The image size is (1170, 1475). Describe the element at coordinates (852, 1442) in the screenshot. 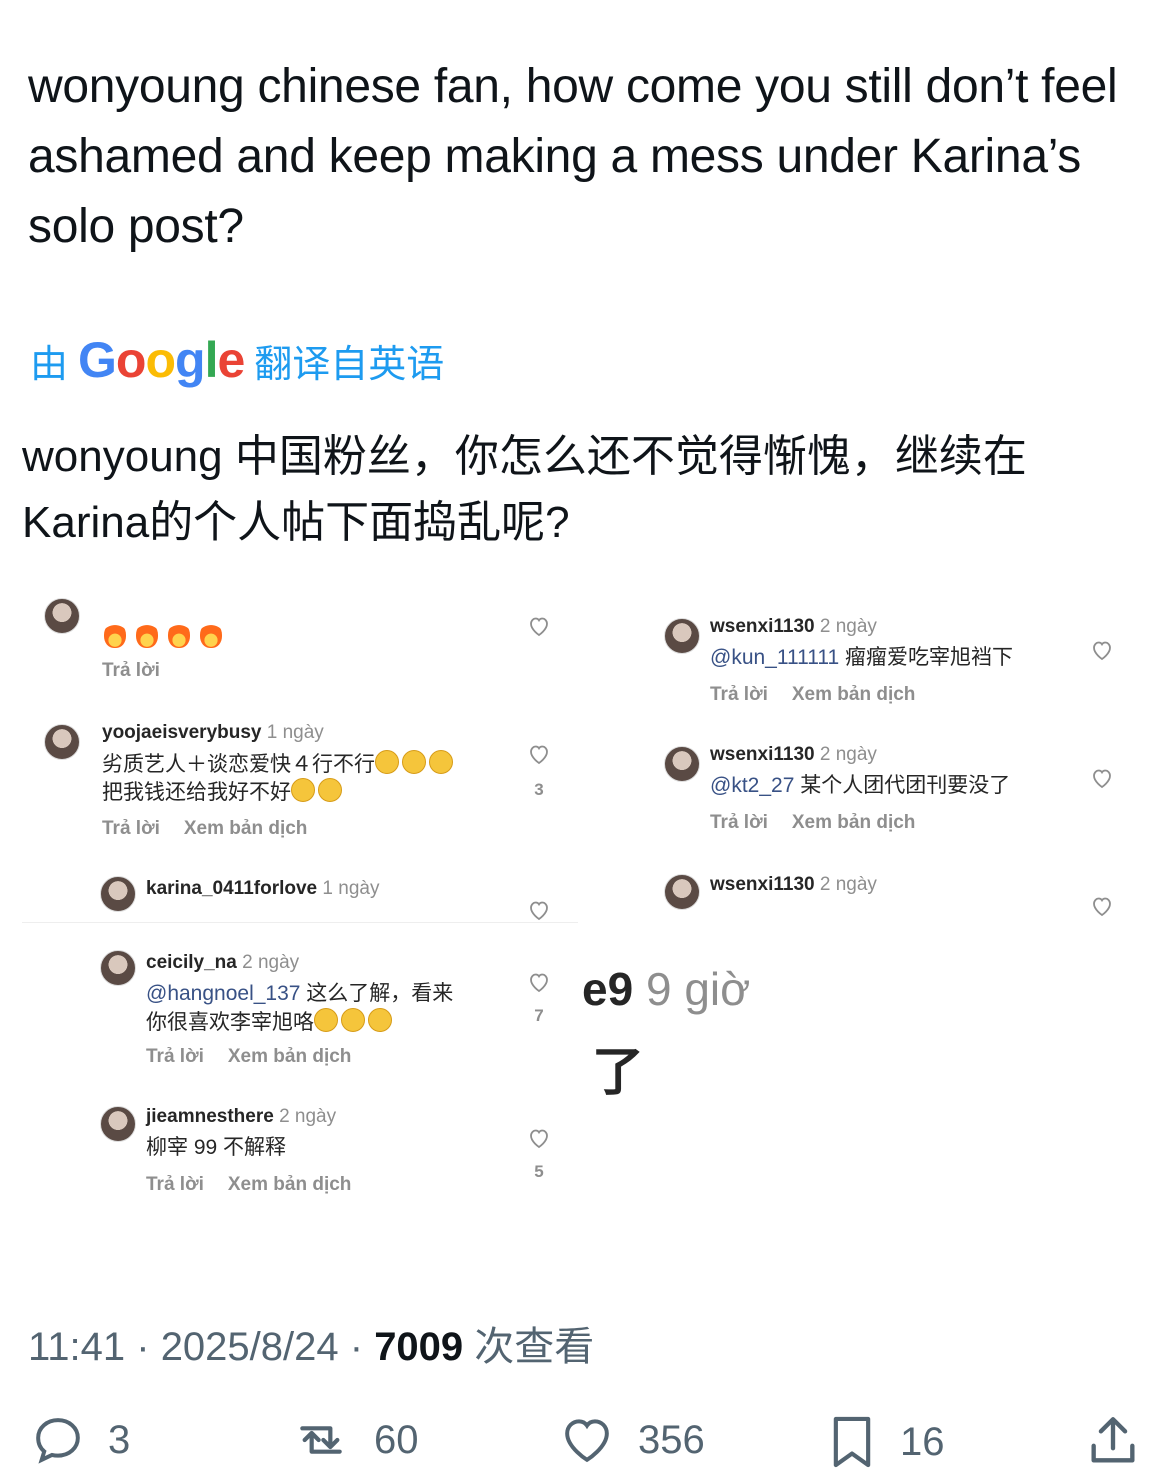

I see `bookmark-icon` at that location.